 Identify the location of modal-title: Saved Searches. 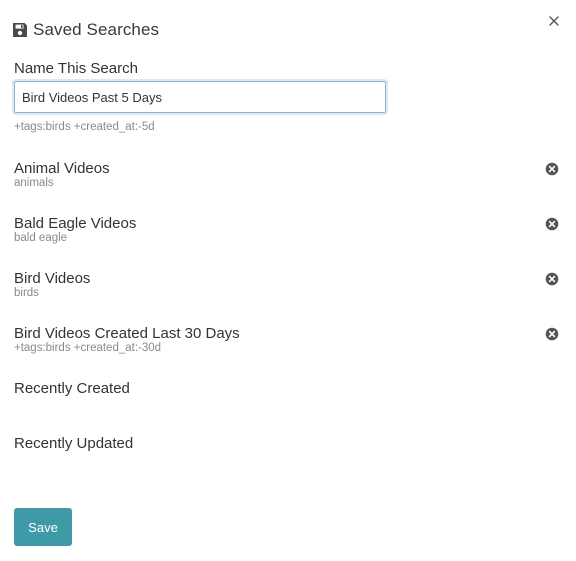
(96, 29).